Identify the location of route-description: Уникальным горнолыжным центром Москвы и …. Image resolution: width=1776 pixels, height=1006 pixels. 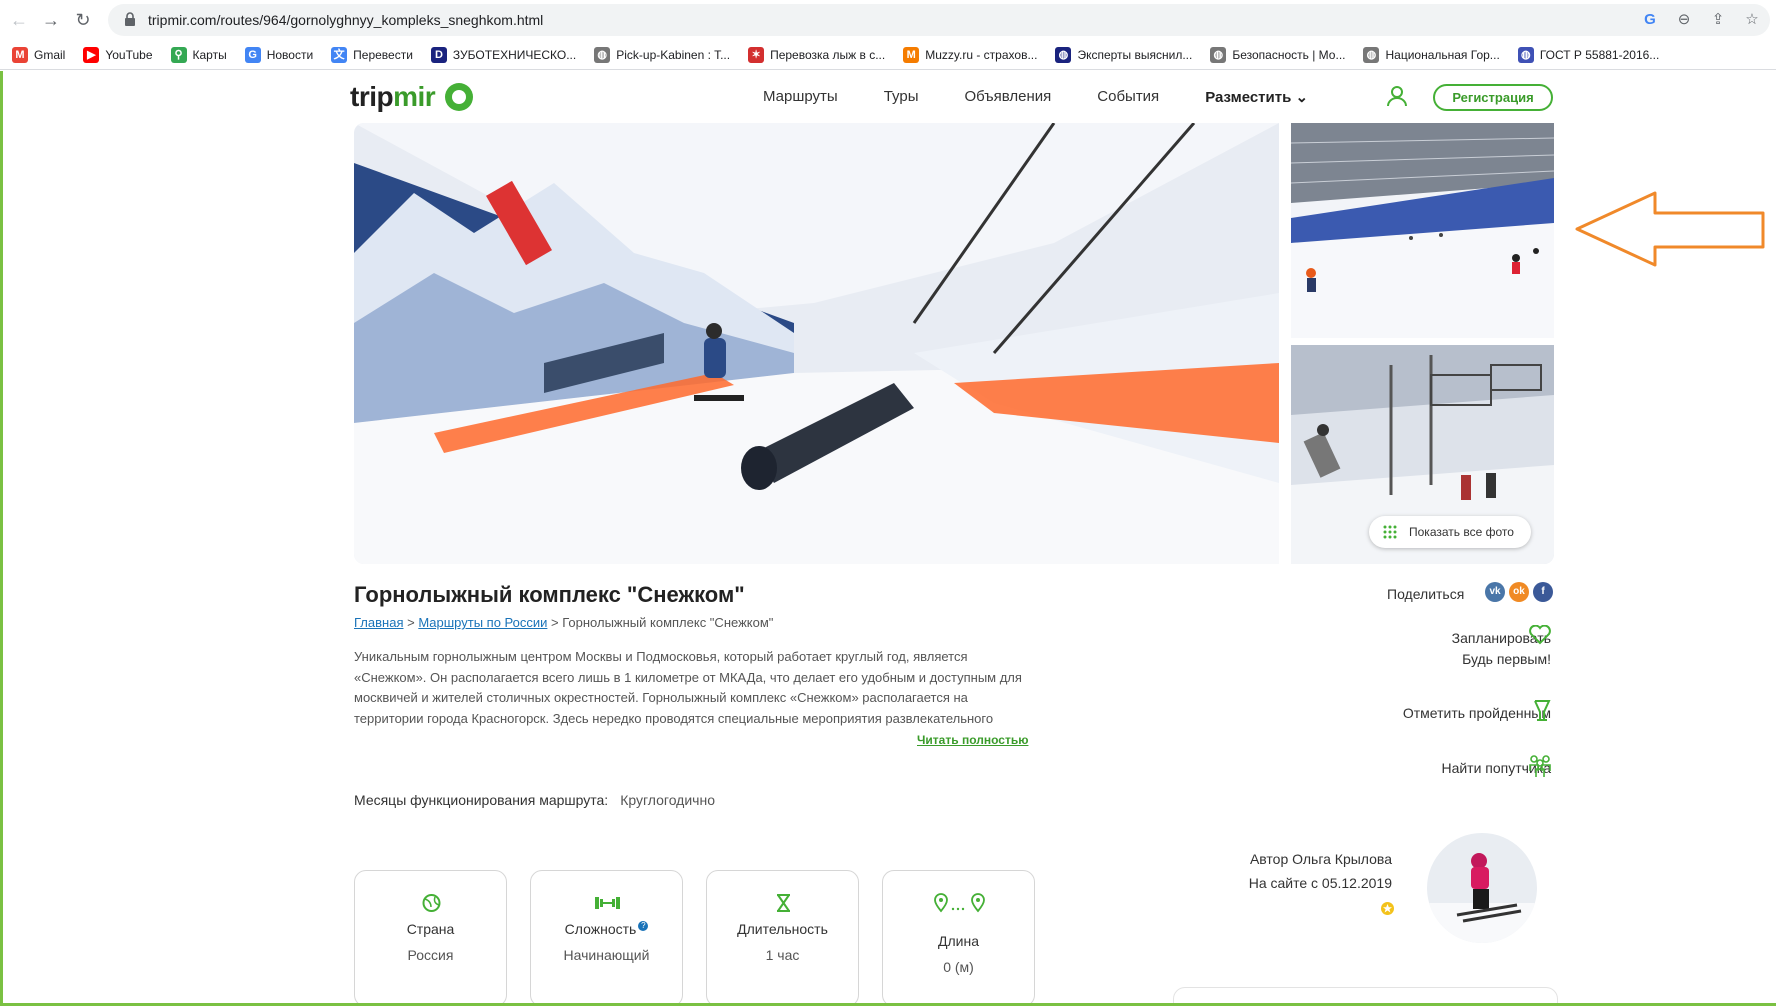
(688, 687).